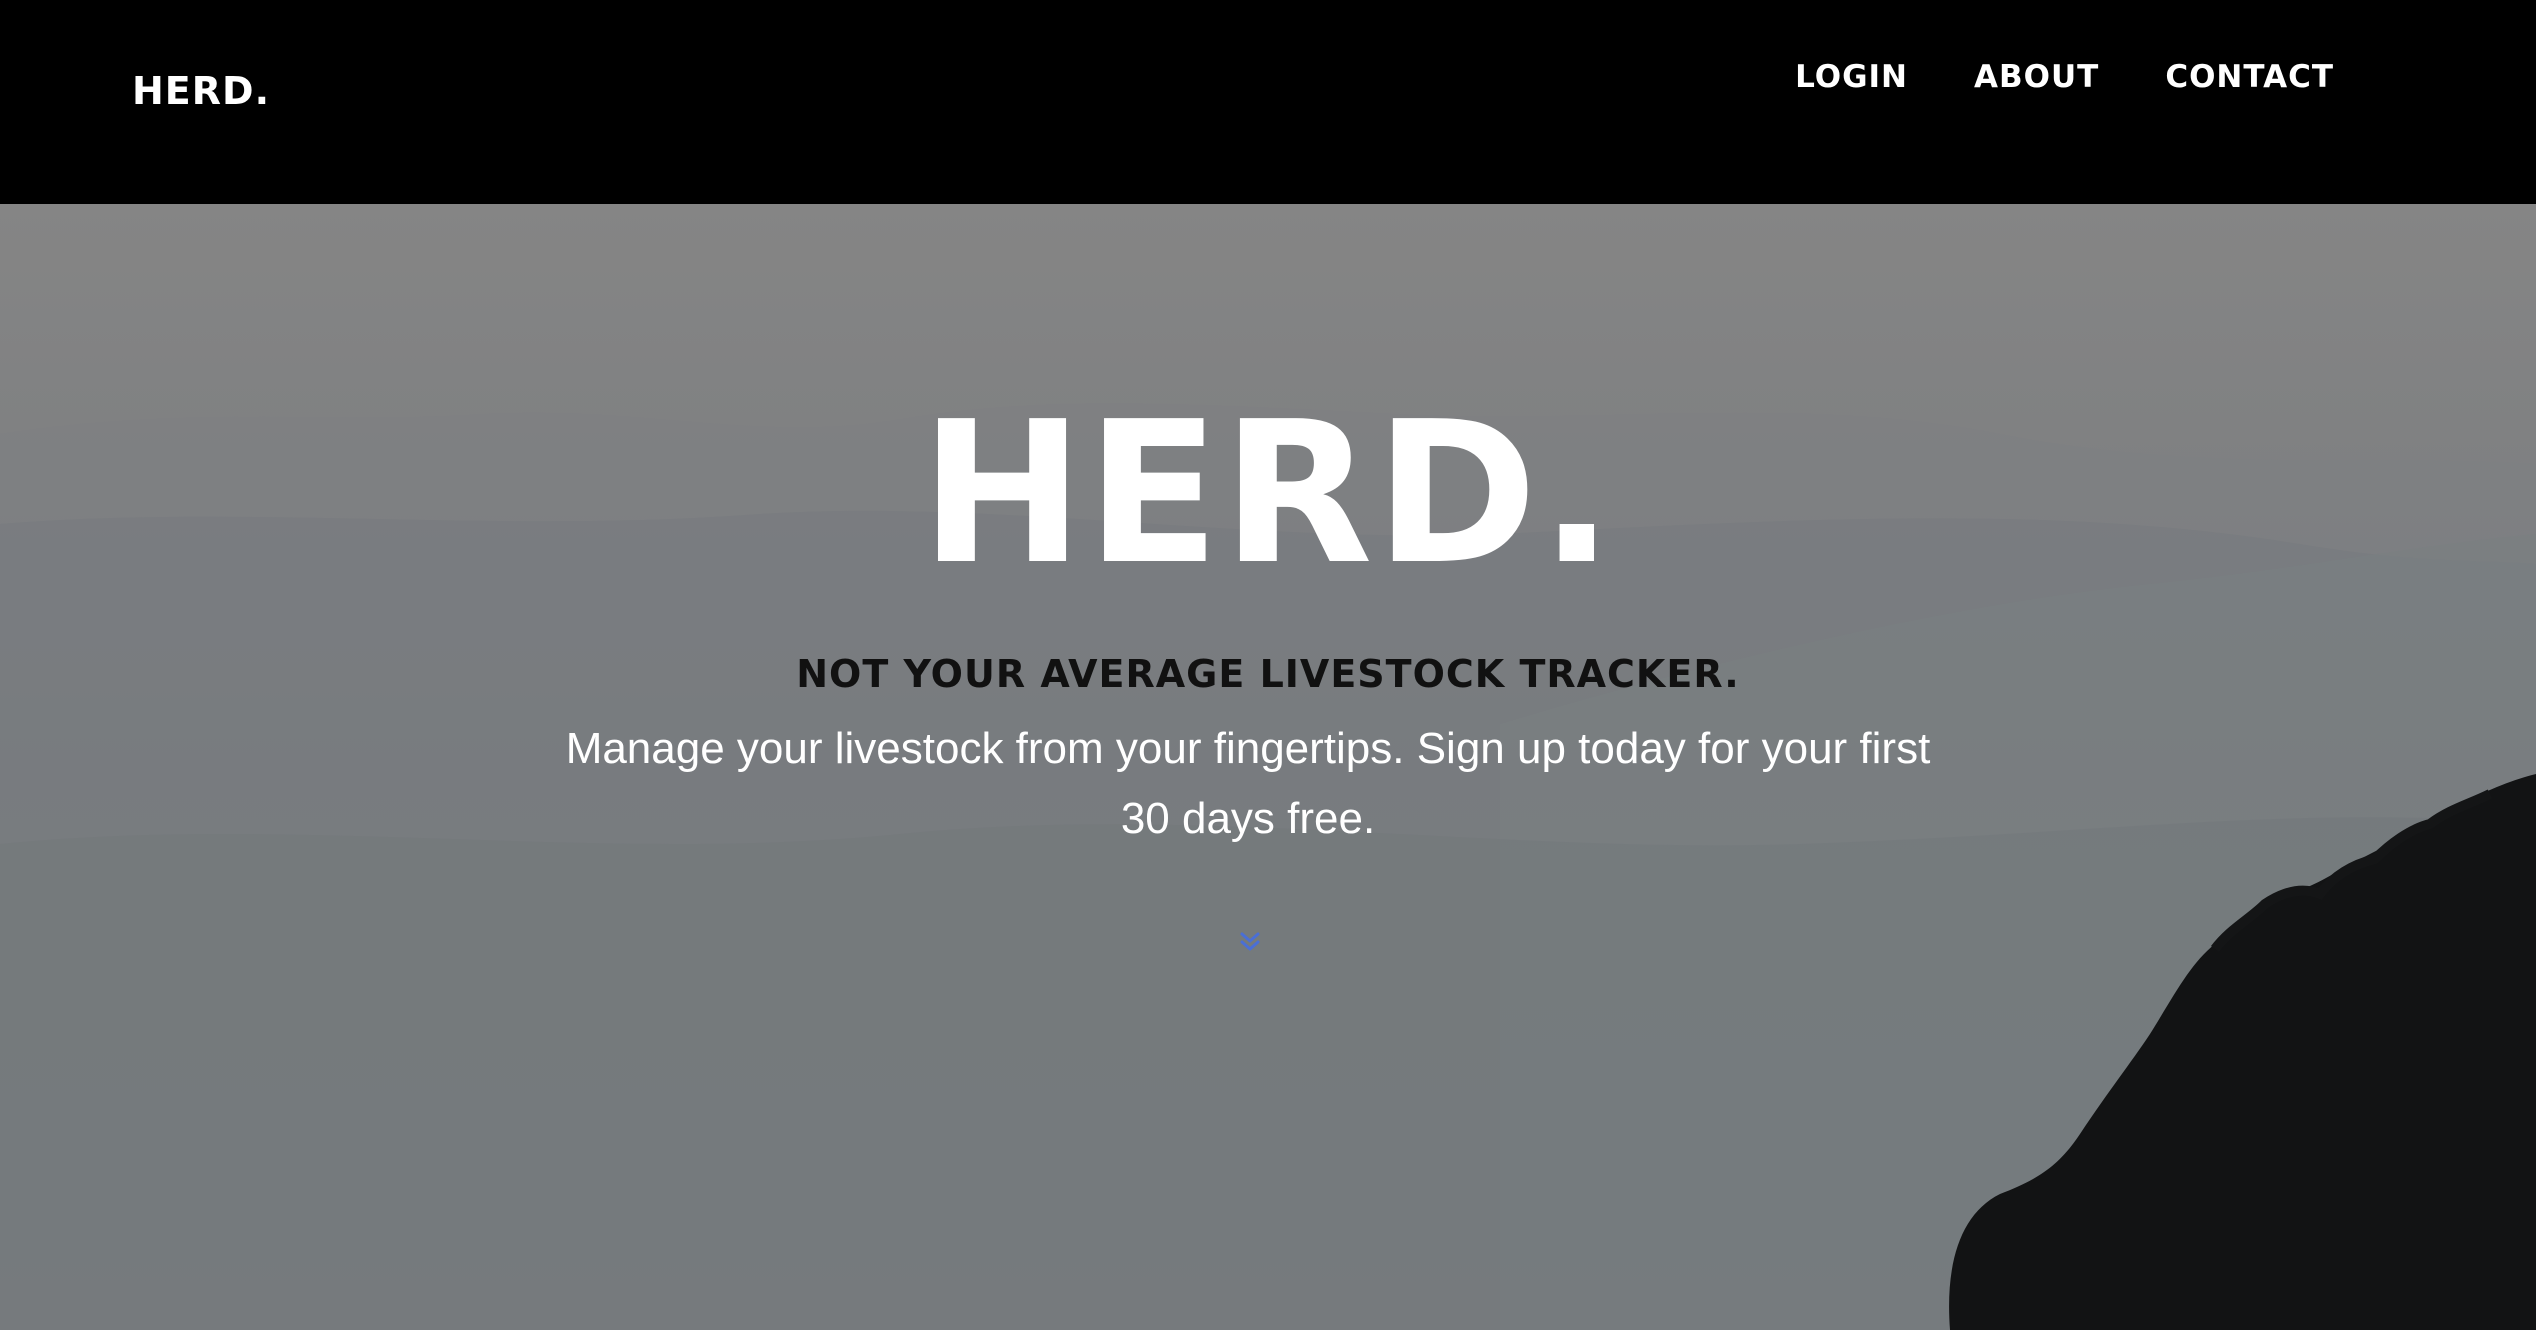 The image size is (2536, 1330). What do you see at coordinates (2036, 77) in the screenshot?
I see `nav-link-about: ABOUT` at bounding box center [2036, 77].